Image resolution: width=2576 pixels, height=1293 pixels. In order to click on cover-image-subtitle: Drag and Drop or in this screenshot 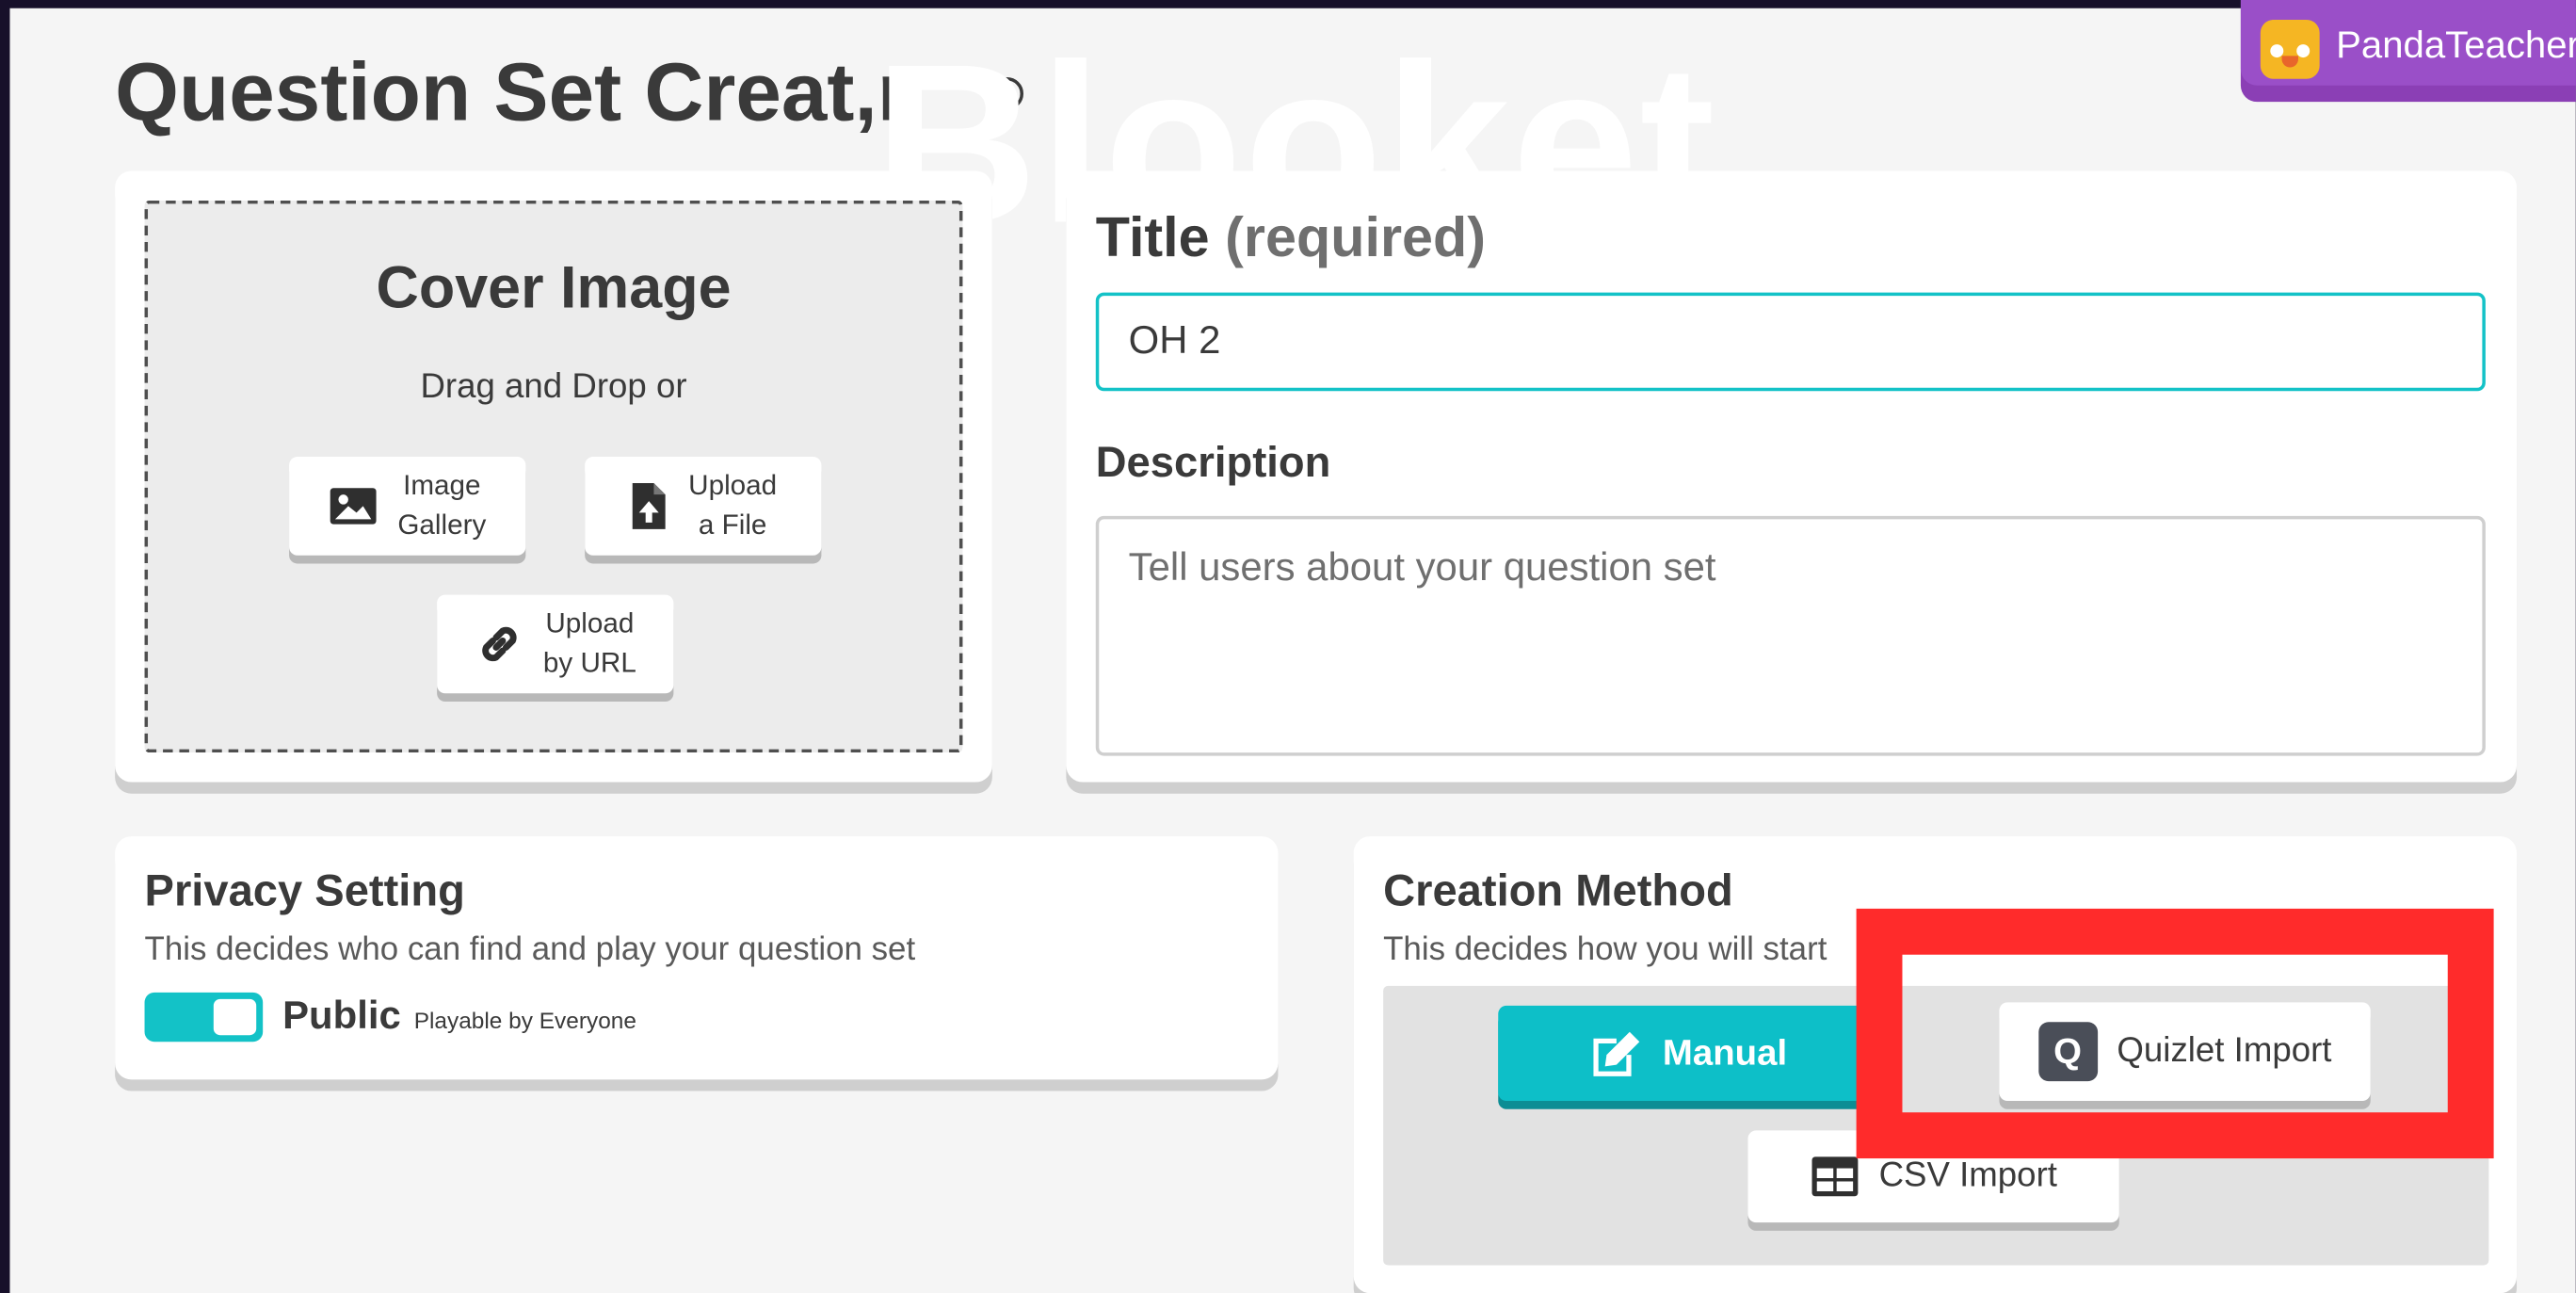, I will do `click(553, 386)`.